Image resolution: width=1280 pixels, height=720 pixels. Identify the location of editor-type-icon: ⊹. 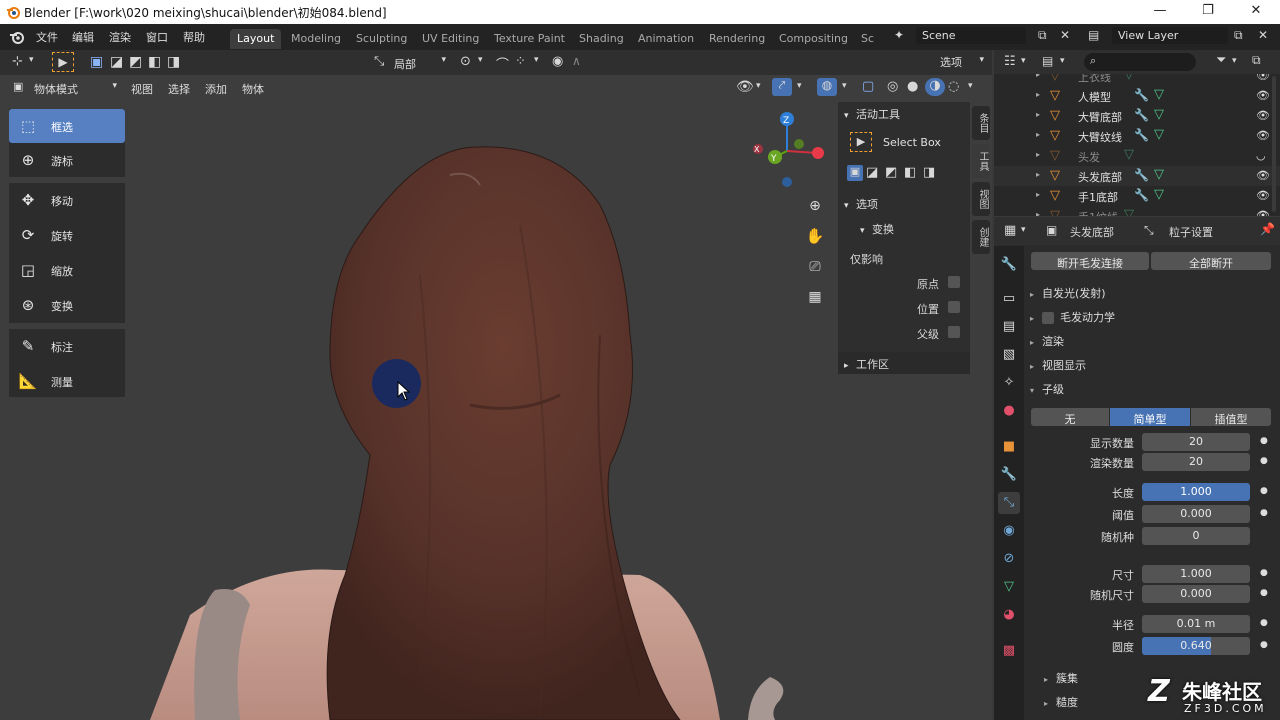
(17, 61).